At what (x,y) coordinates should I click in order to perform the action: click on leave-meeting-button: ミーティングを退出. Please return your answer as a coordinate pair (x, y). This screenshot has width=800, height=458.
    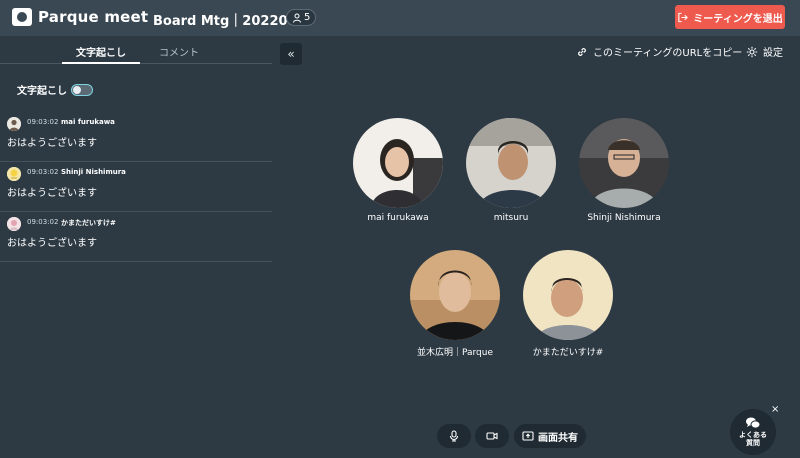
    Looking at the image, I should click on (730, 17).